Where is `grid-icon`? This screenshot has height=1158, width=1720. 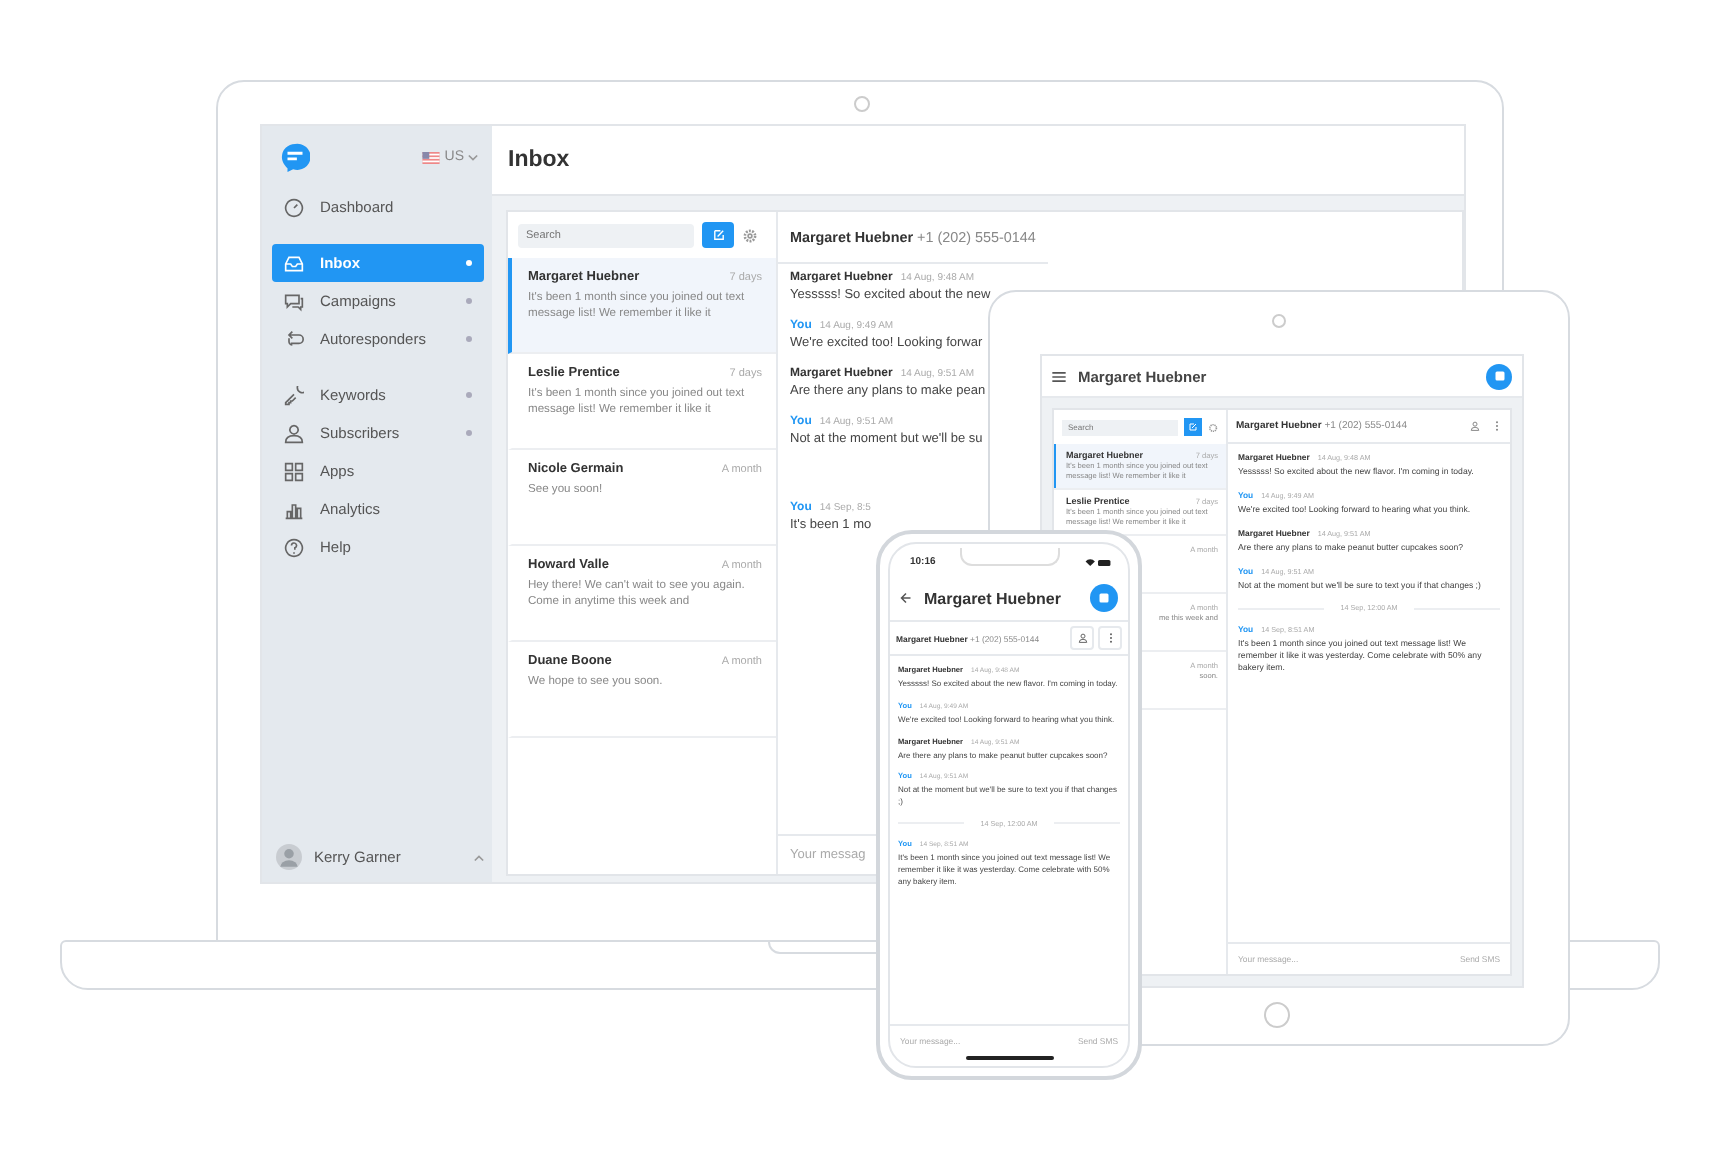 grid-icon is located at coordinates (294, 471).